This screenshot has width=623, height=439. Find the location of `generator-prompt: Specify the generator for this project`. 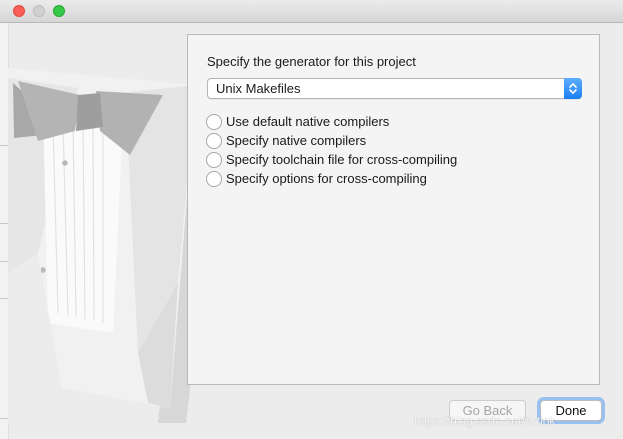

generator-prompt: Specify the generator for this project is located at coordinates (311, 61).